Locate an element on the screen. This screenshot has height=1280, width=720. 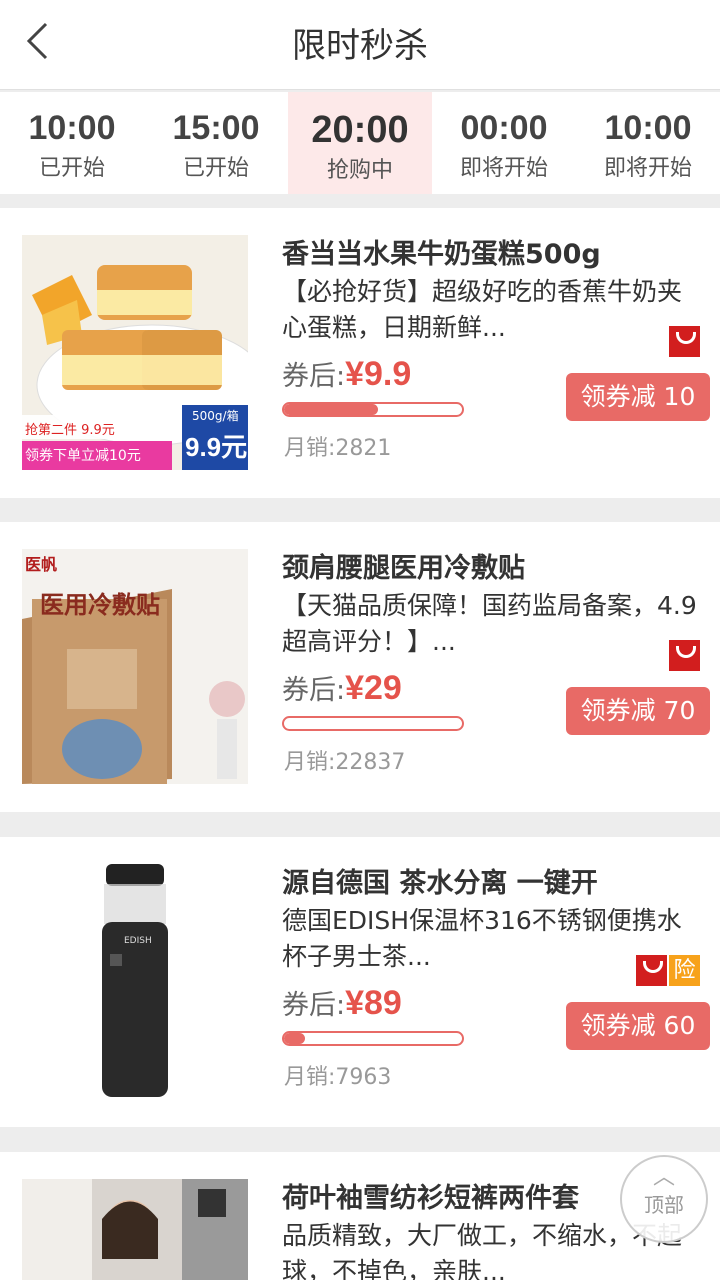
image-price-text: 9.9元 is located at coordinates (216, 447).